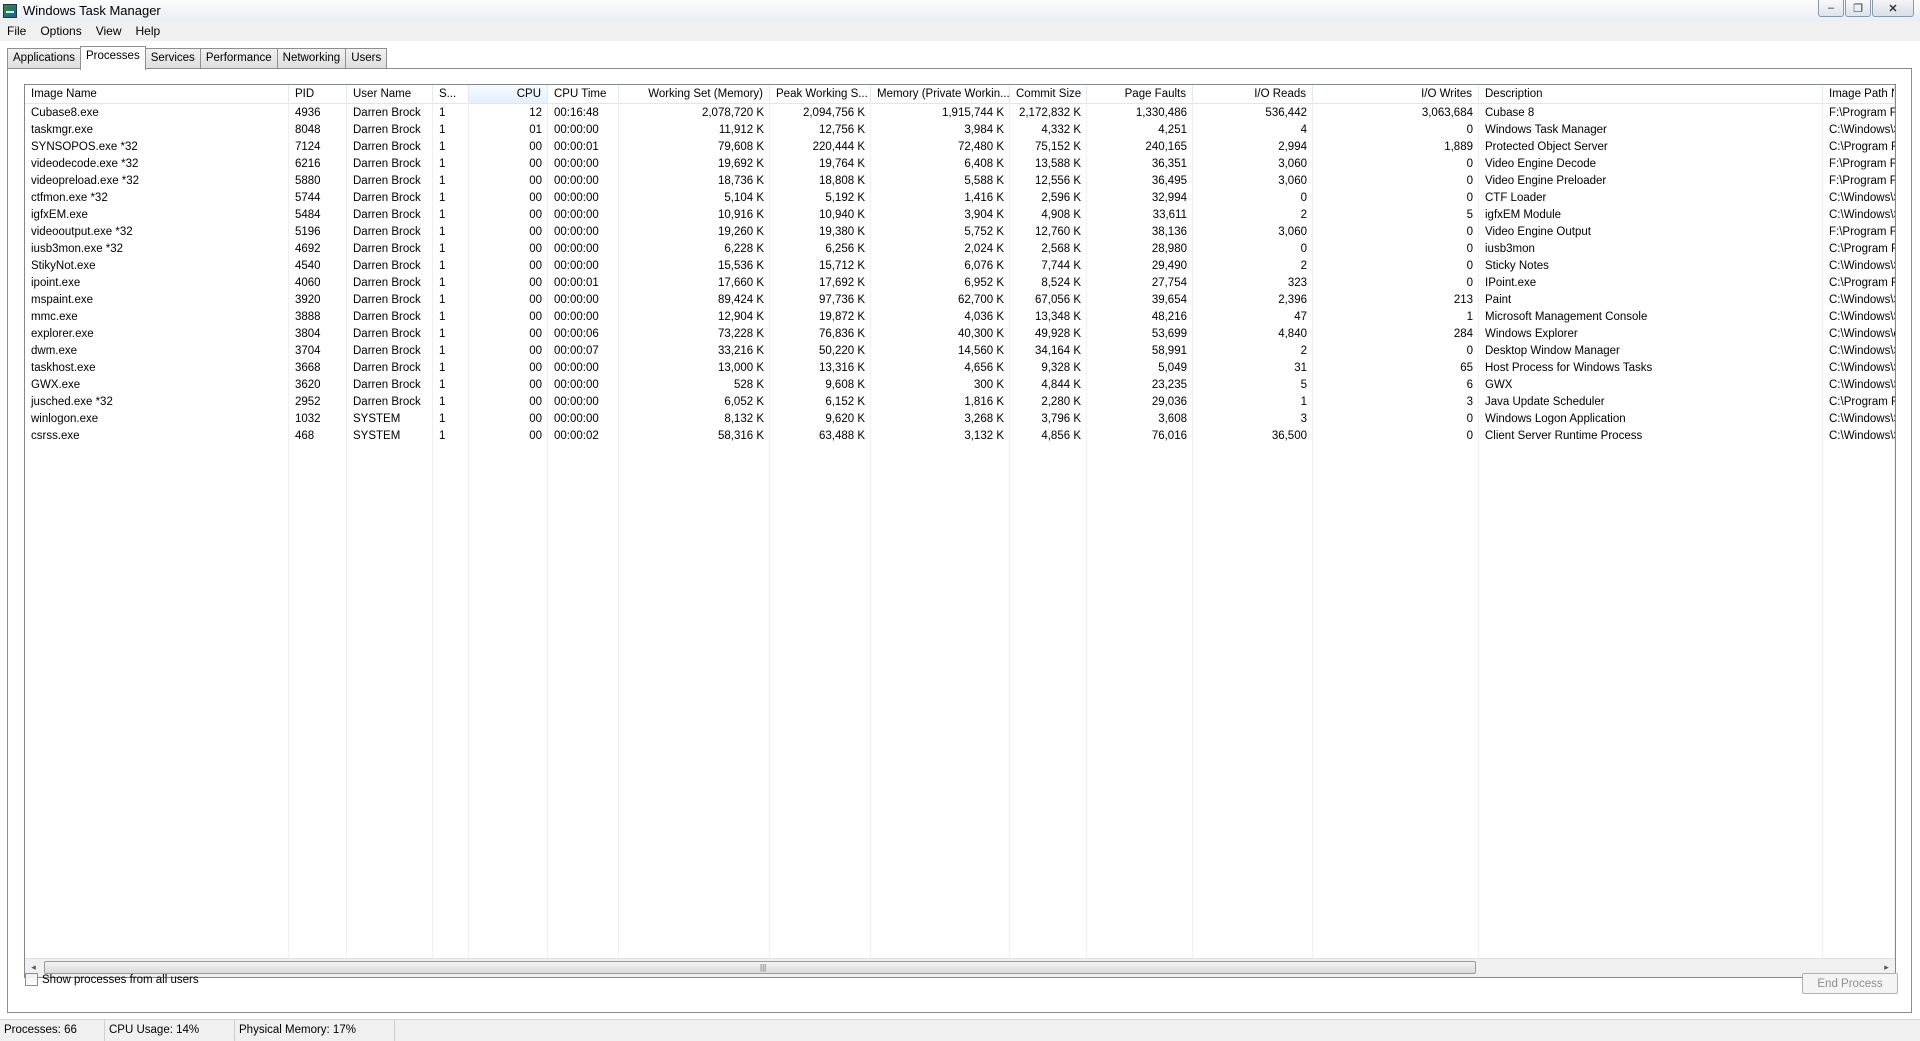 Image resolution: width=1920 pixels, height=1041 pixels. I want to click on cell-page-faults: 4,251, so click(1172, 130).